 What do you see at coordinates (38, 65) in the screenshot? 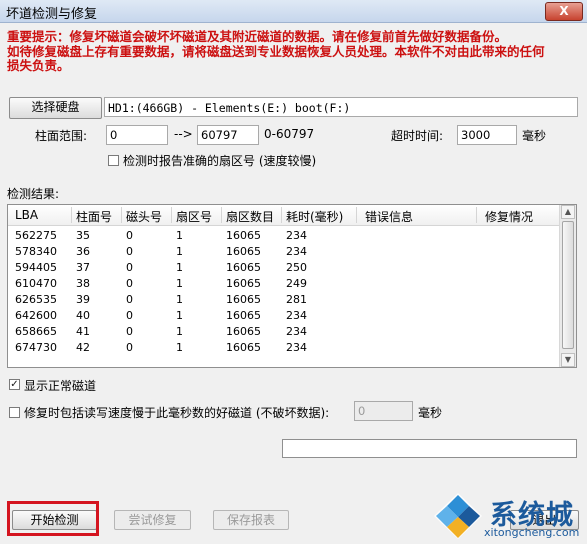
I see `warning-line-3: 损失负责。` at bounding box center [38, 65].